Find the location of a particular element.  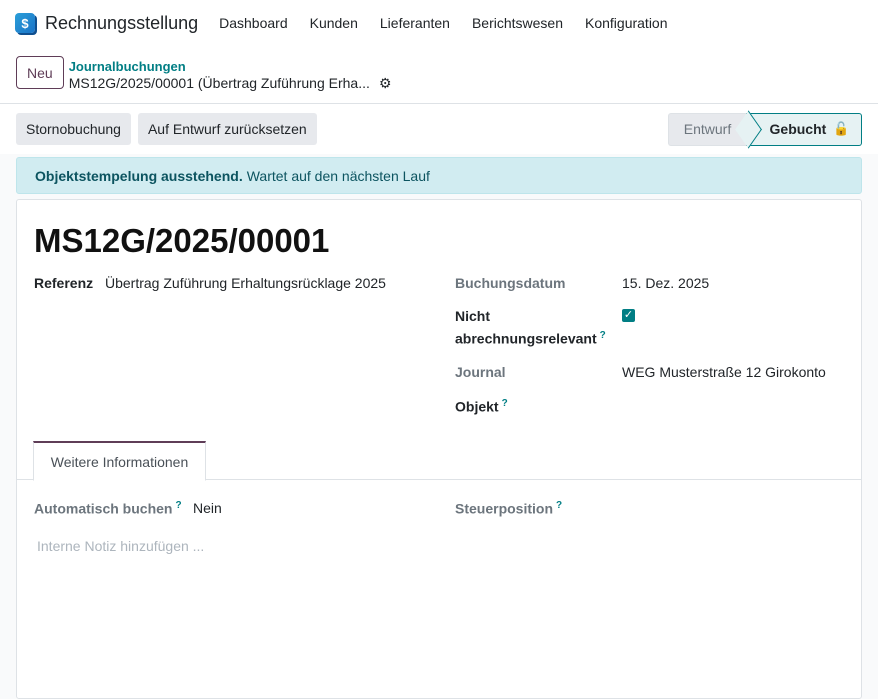

booking-date-value: 15. Dez. 2025 is located at coordinates (665, 283).